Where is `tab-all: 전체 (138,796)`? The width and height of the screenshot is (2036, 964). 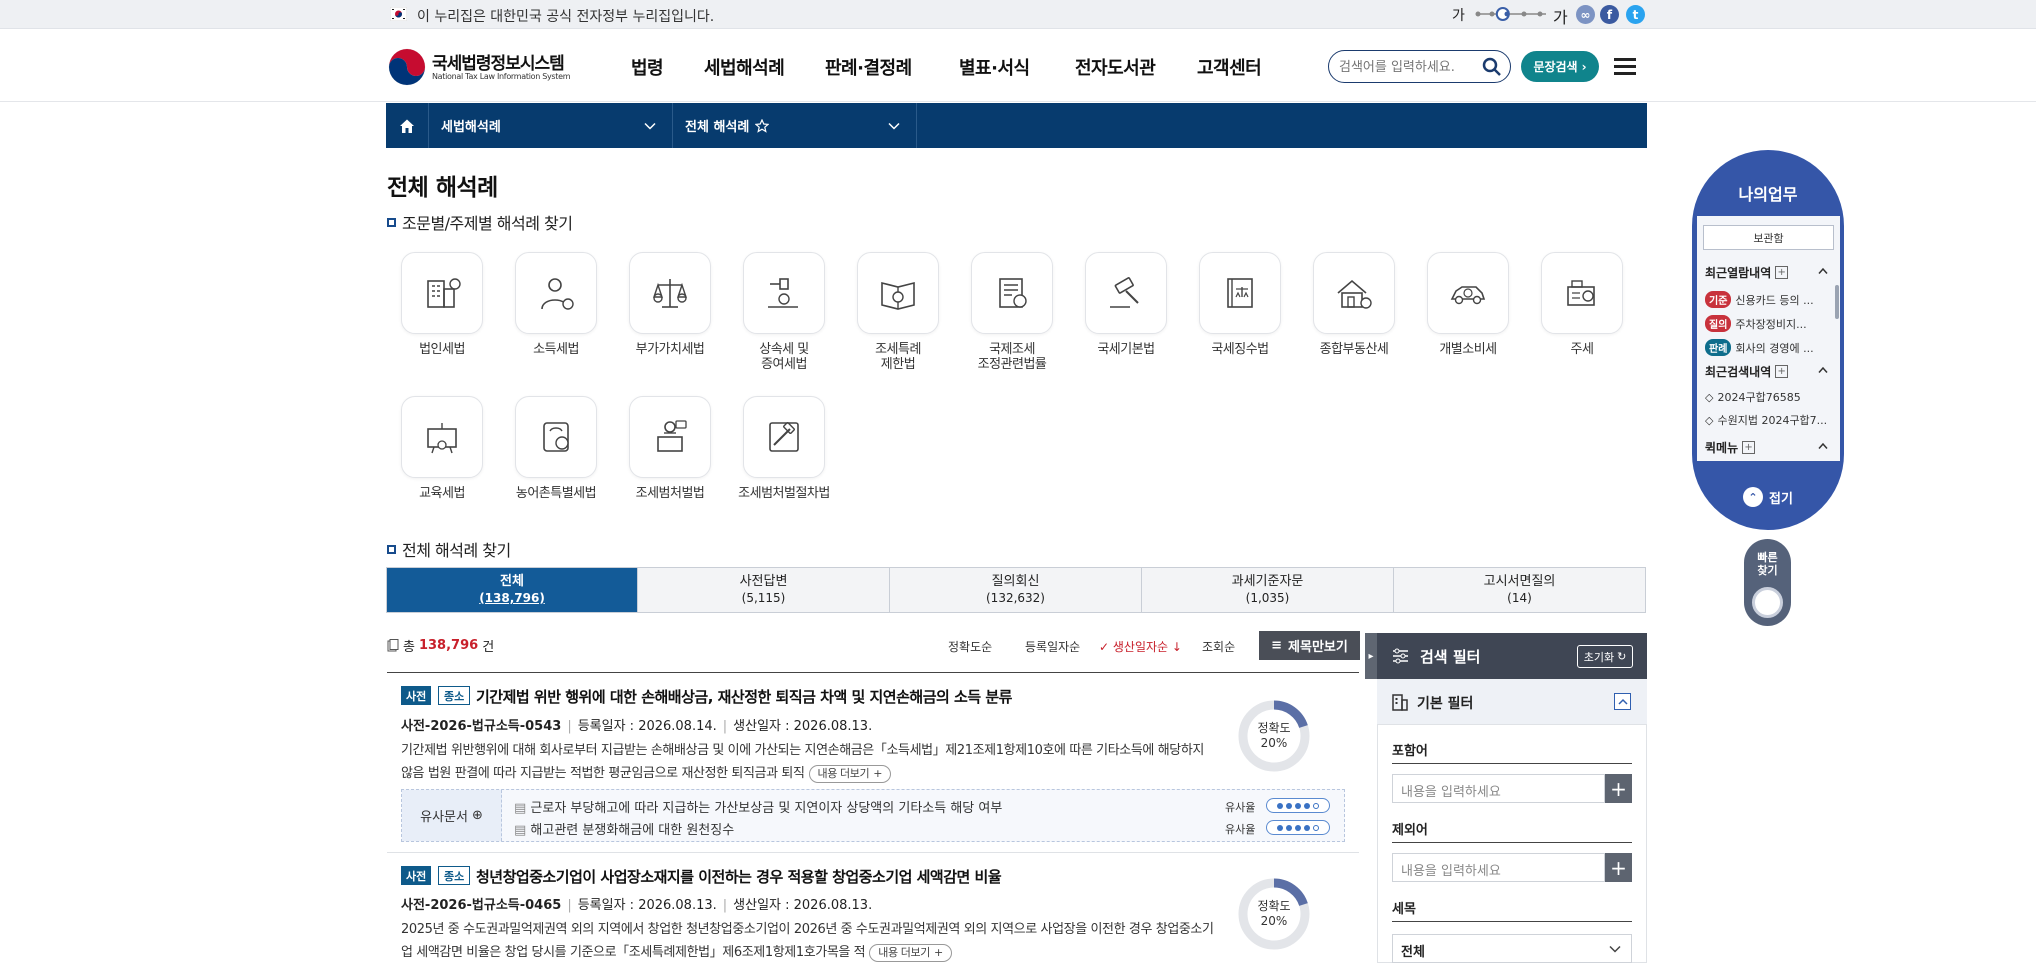 tab-all: 전체 (138,796) is located at coordinates (512, 590).